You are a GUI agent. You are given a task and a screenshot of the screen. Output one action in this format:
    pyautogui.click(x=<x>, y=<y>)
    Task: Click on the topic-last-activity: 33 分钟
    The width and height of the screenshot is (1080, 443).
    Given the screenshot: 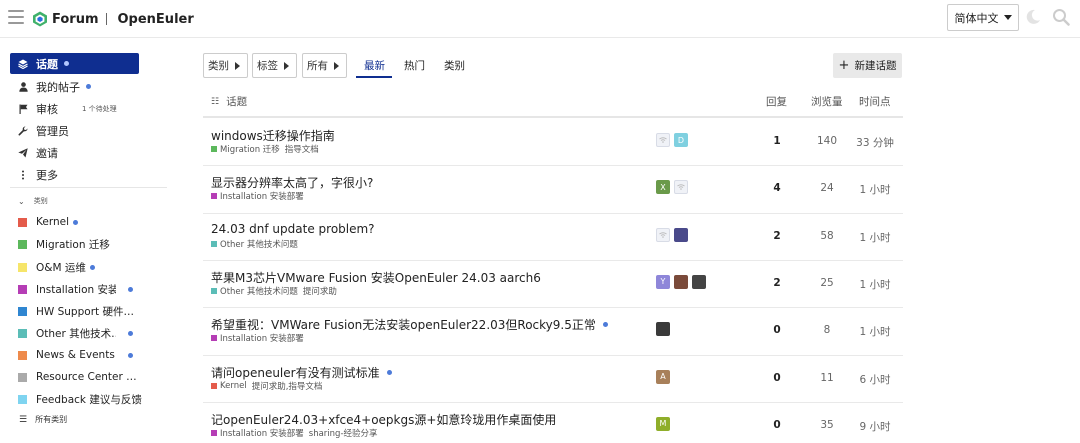 What is the action you would take?
    pyautogui.click(x=875, y=142)
    